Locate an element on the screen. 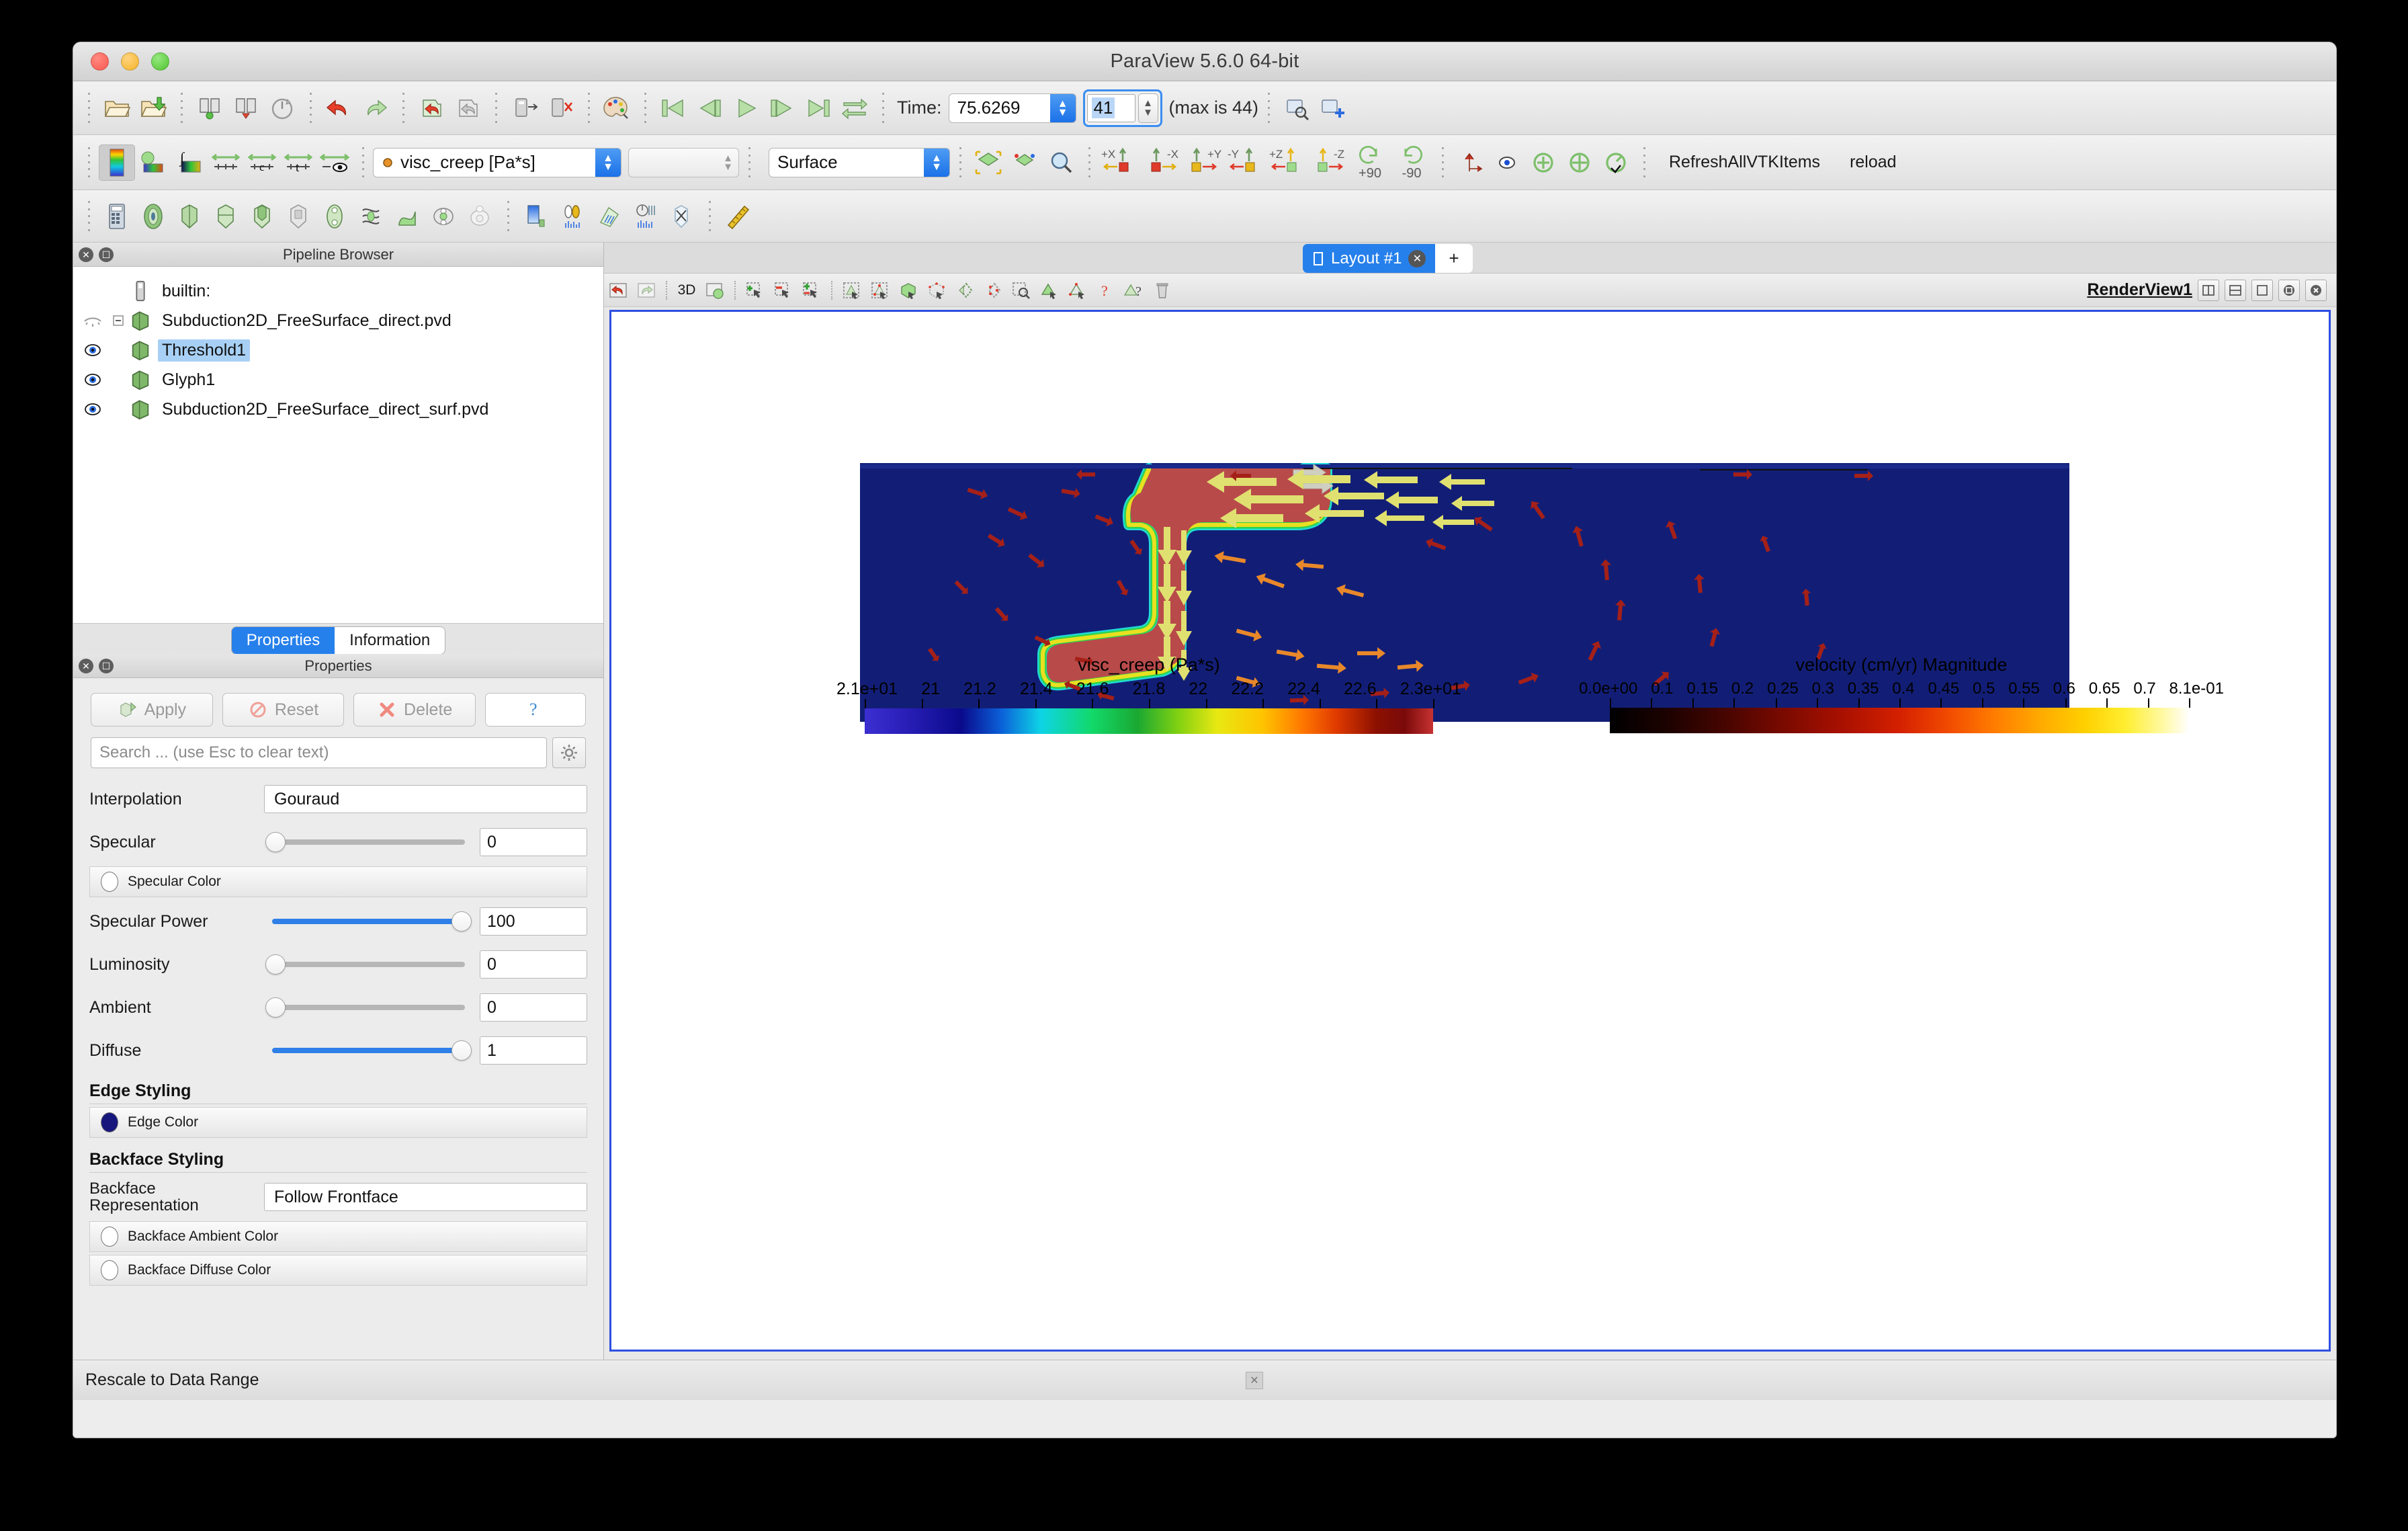 This screenshot has height=1531, width=2408. pipeline-item-surf-pvd: Subduction2D_FreeSurface_direct_surf.pvd is located at coordinates (338, 409).